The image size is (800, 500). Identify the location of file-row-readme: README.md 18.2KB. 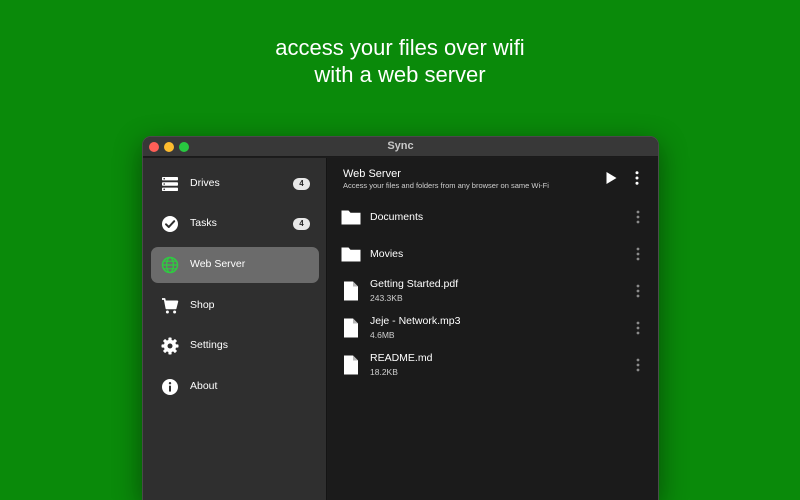
(493, 365).